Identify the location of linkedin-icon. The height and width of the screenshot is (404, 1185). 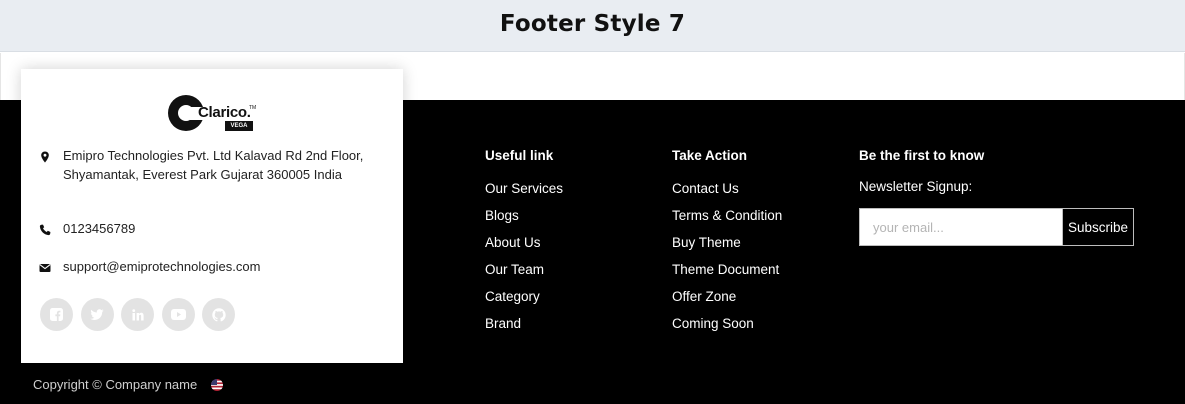
(137, 314).